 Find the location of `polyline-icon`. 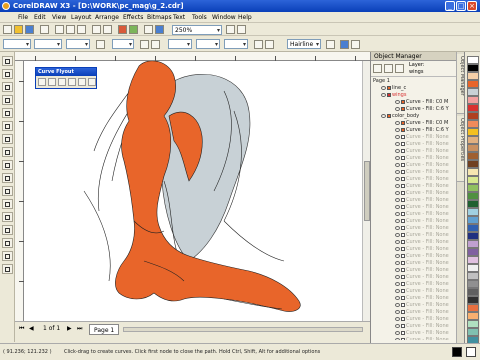

polyline-icon is located at coordinates (82, 82).